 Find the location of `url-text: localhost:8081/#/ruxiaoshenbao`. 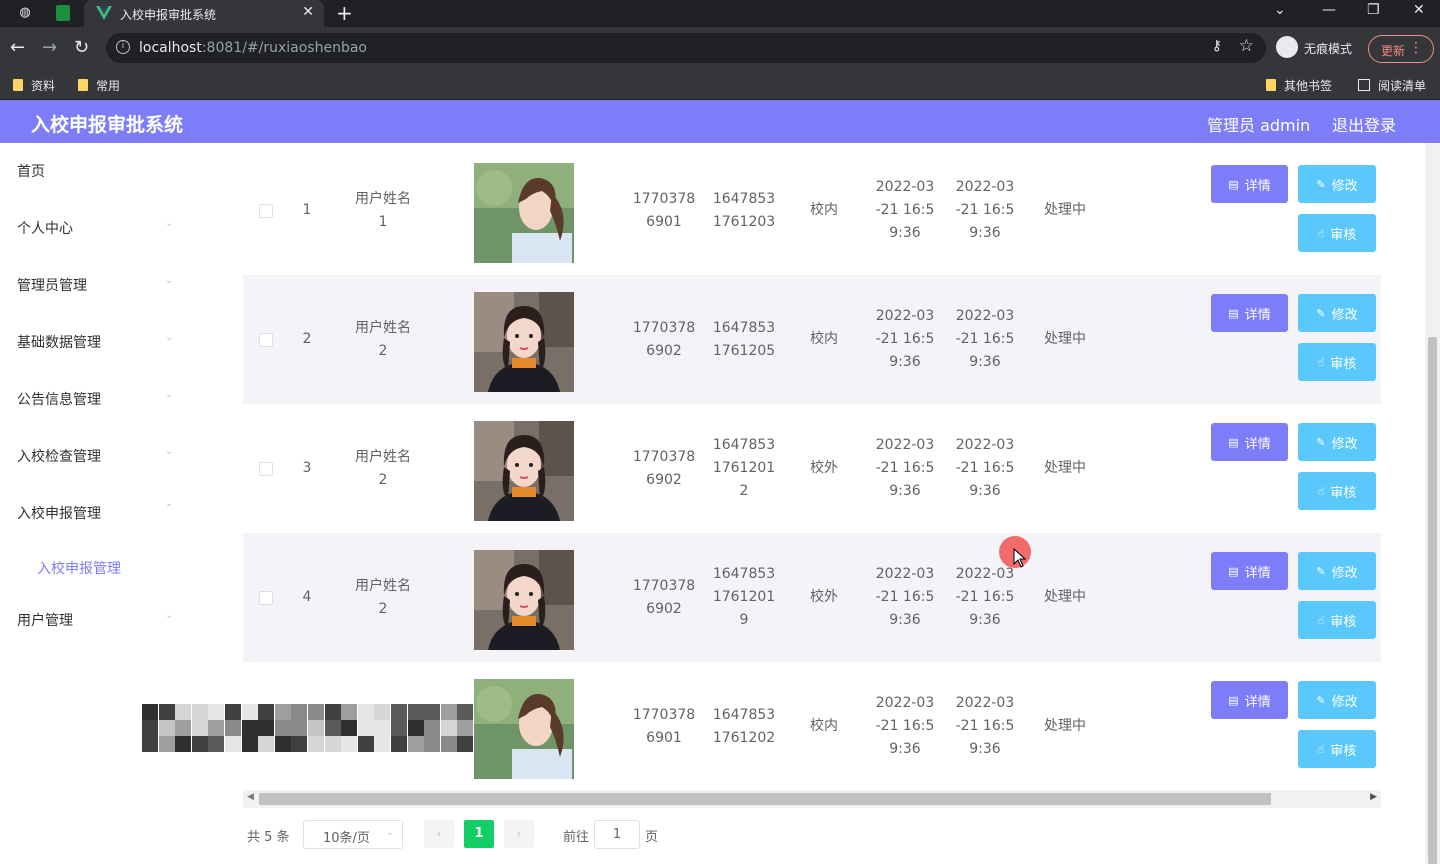

url-text: localhost:8081/#/ruxiaoshenbao is located at coordinates (253, 48).